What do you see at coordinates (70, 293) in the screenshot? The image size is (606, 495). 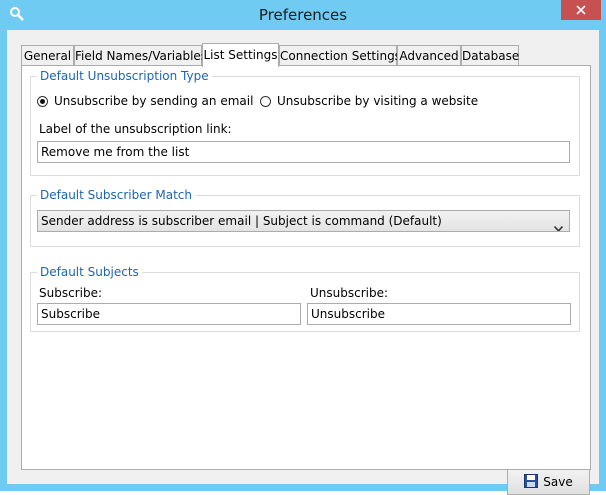 I see `subscribe-label: Subscribe:` at bounding box center [70, 293].